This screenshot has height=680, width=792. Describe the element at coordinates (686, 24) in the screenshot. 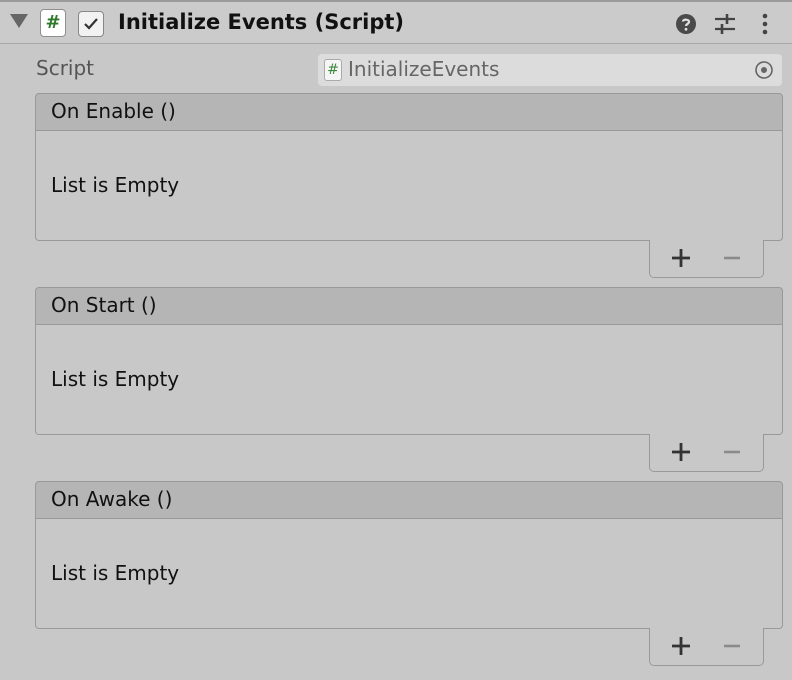

I see `help-icon` at that location.